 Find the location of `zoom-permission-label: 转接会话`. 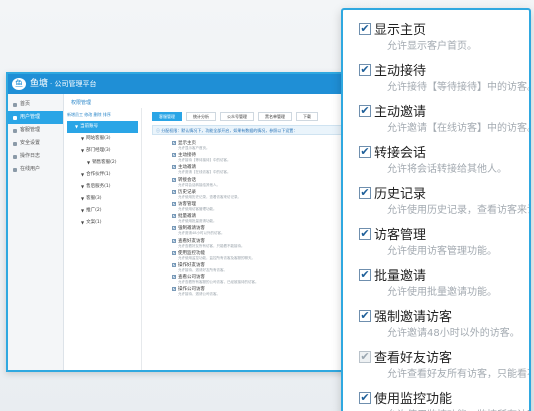

zoom-permission-label: 转接会话 is located at coordinates (400, 153).